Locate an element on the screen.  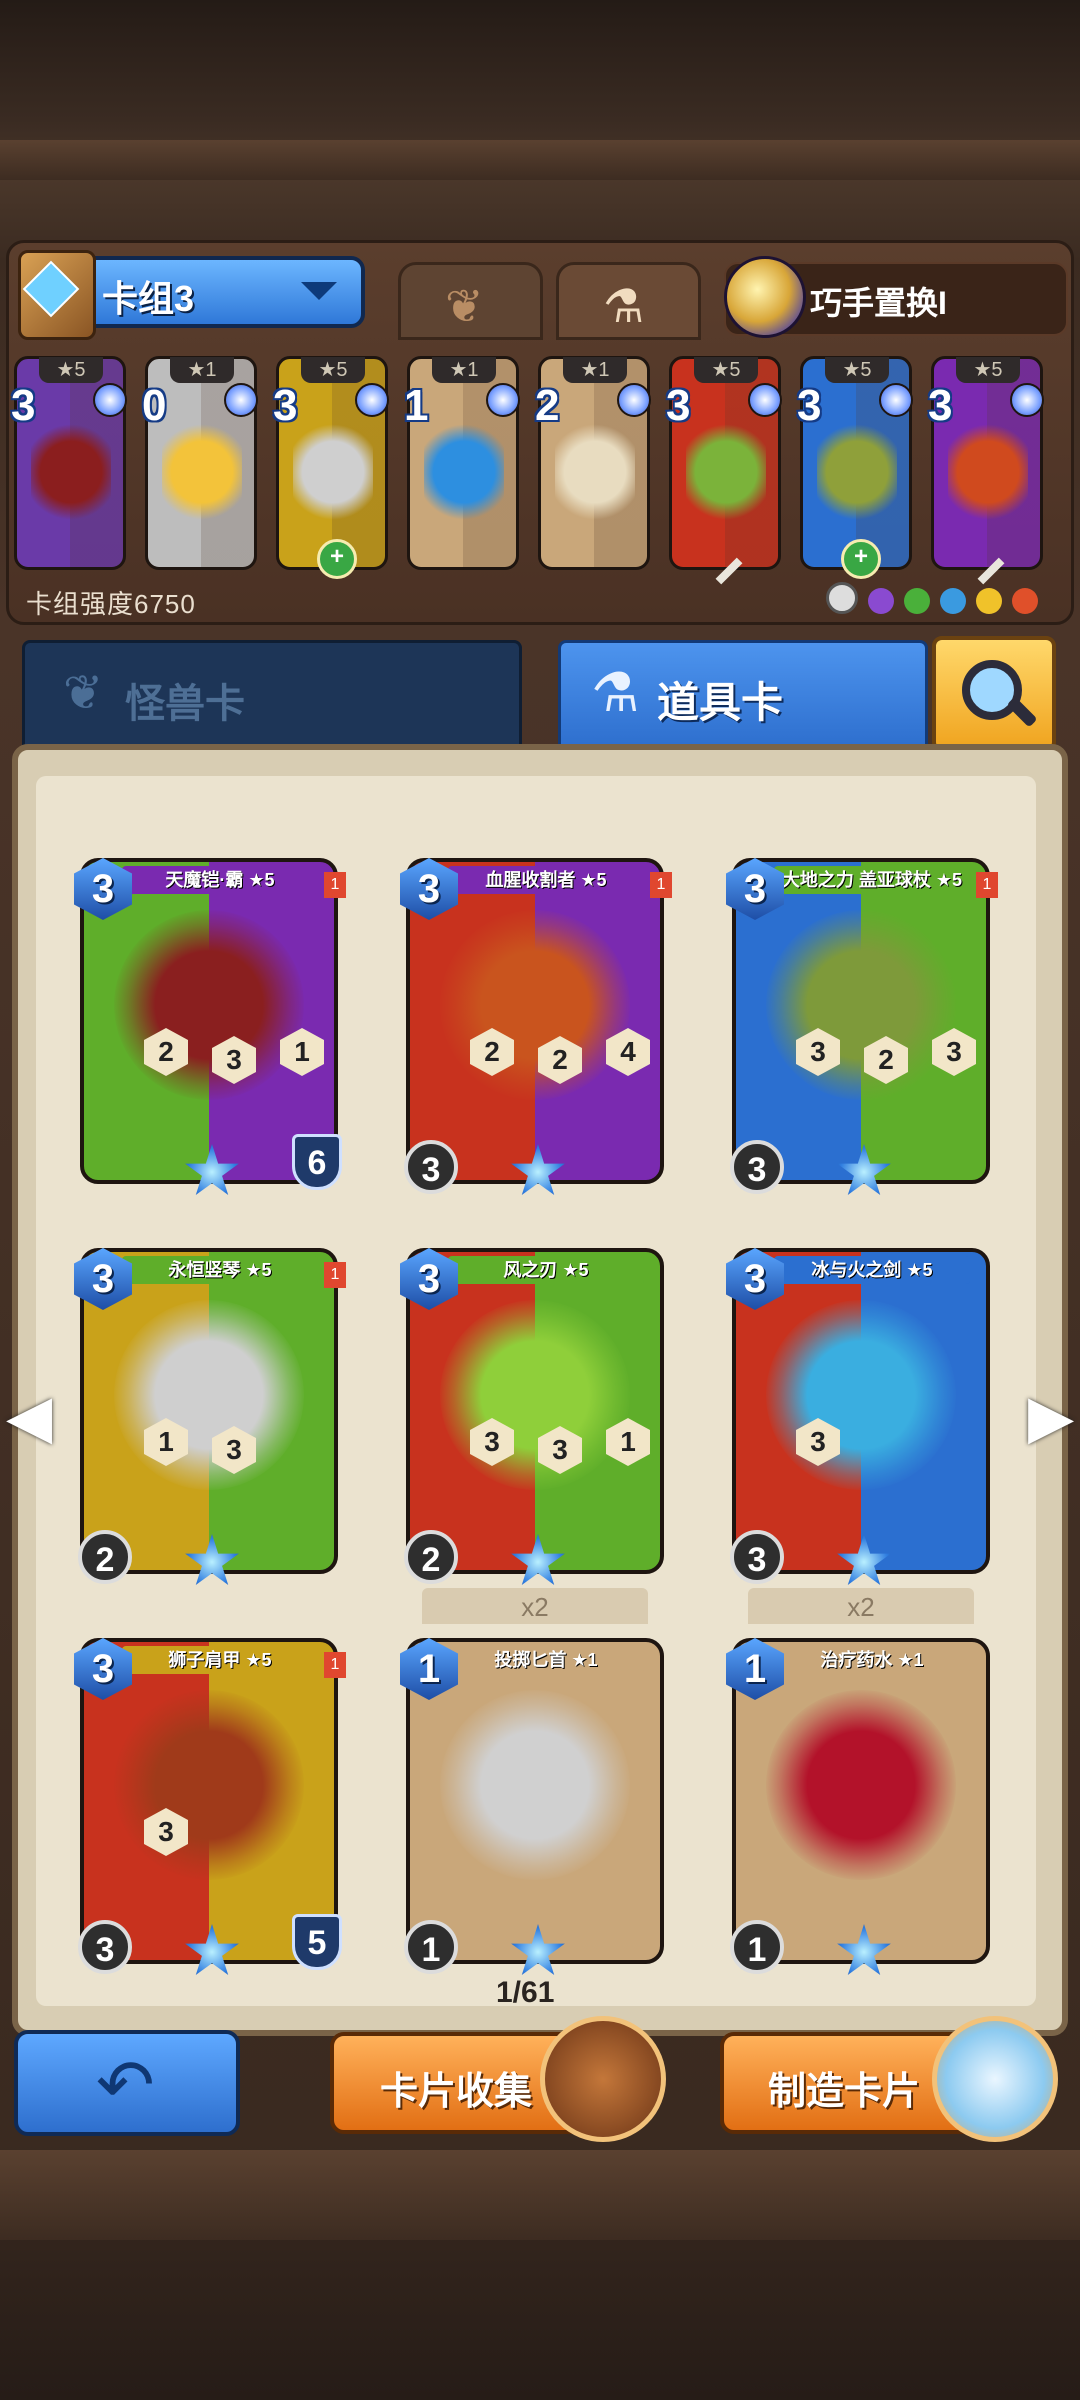
card-collection-label: 卡片收集 is located at coordinates (456, 2092).